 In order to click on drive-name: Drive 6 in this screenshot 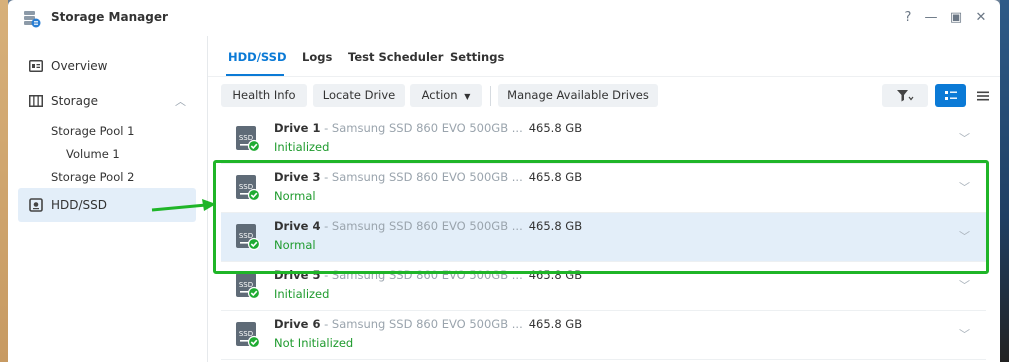, I will do `click(297, 324)`.